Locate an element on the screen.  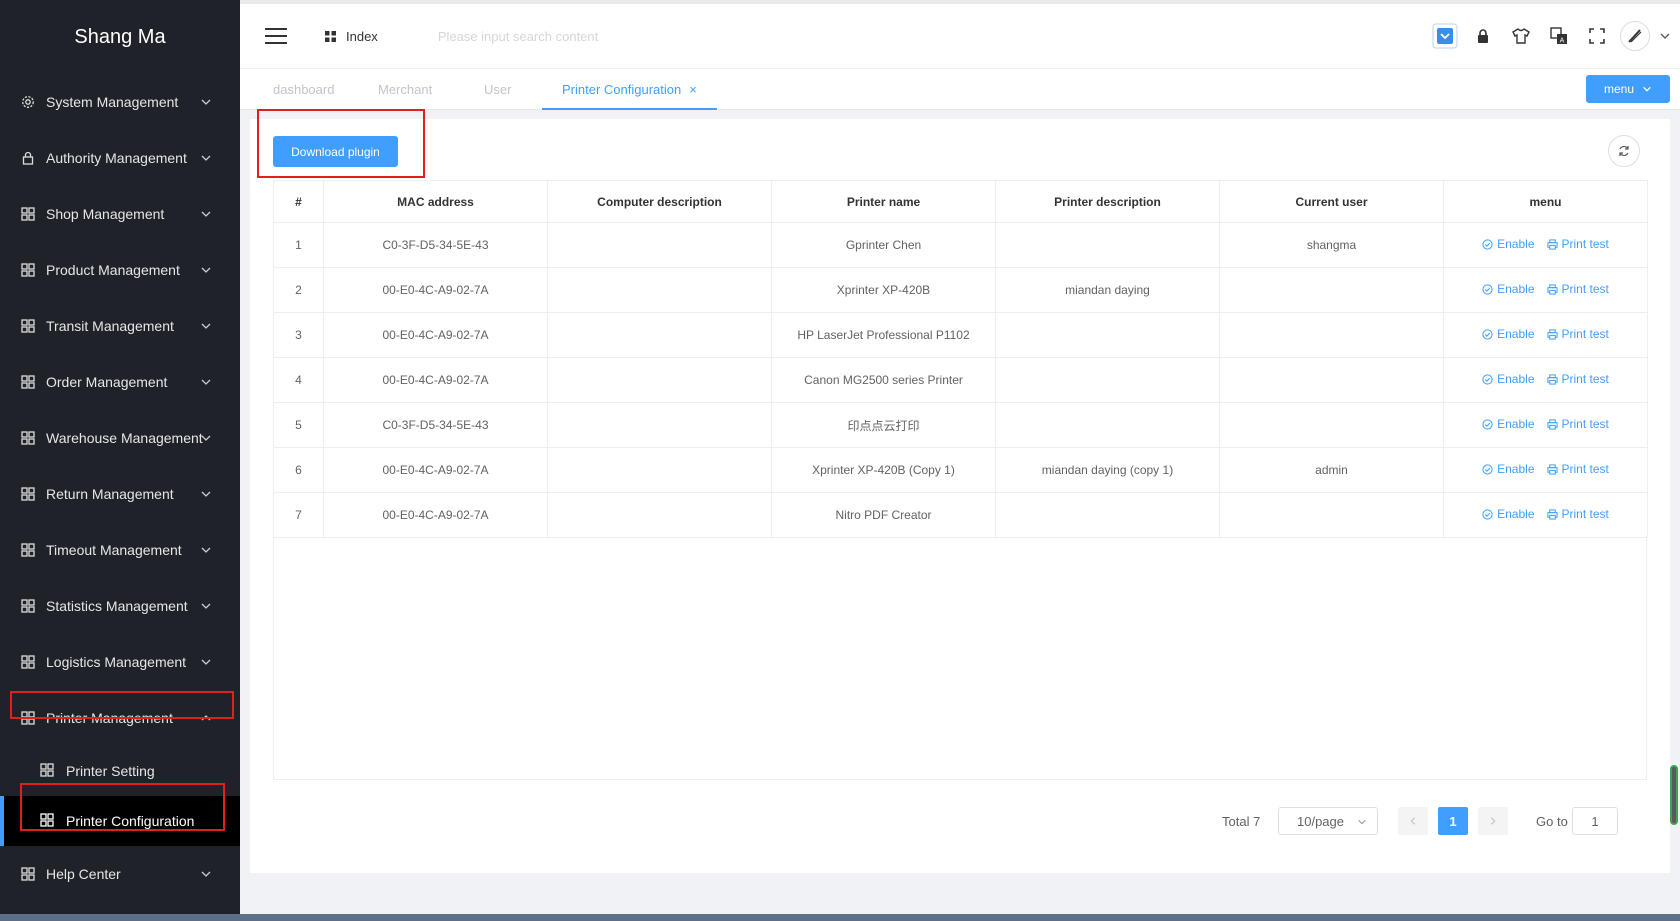
sidebar-item-shop-management: Shop Management is located at coordinates (120, 214).